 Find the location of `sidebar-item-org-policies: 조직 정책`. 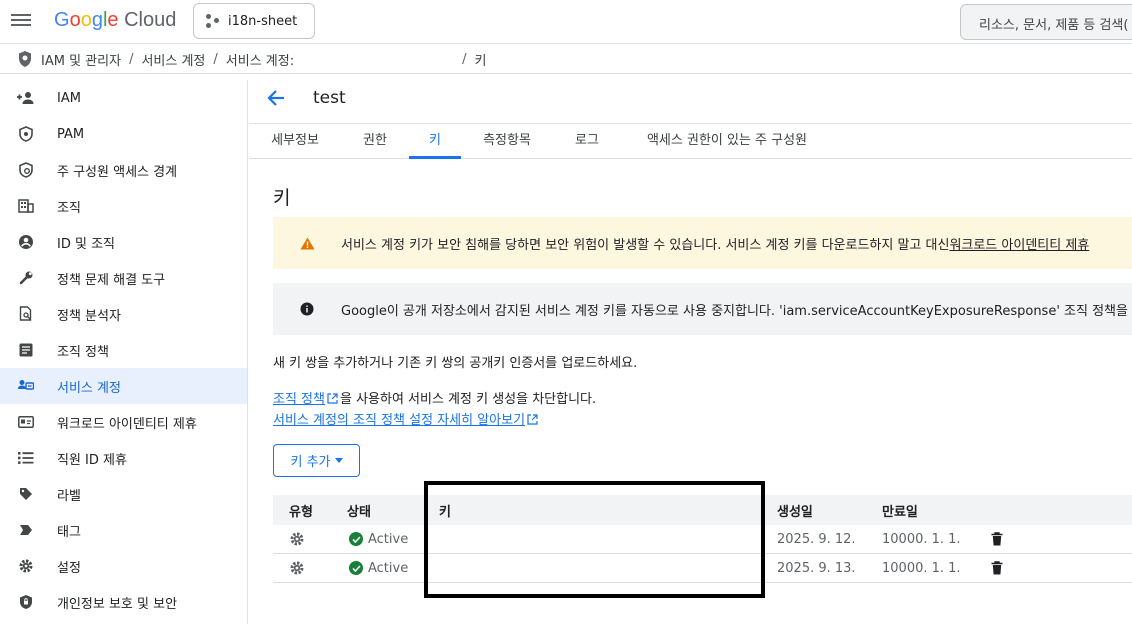

sidebar-item-org-policies: 조직 정책 is located at coordinates (123, 350).